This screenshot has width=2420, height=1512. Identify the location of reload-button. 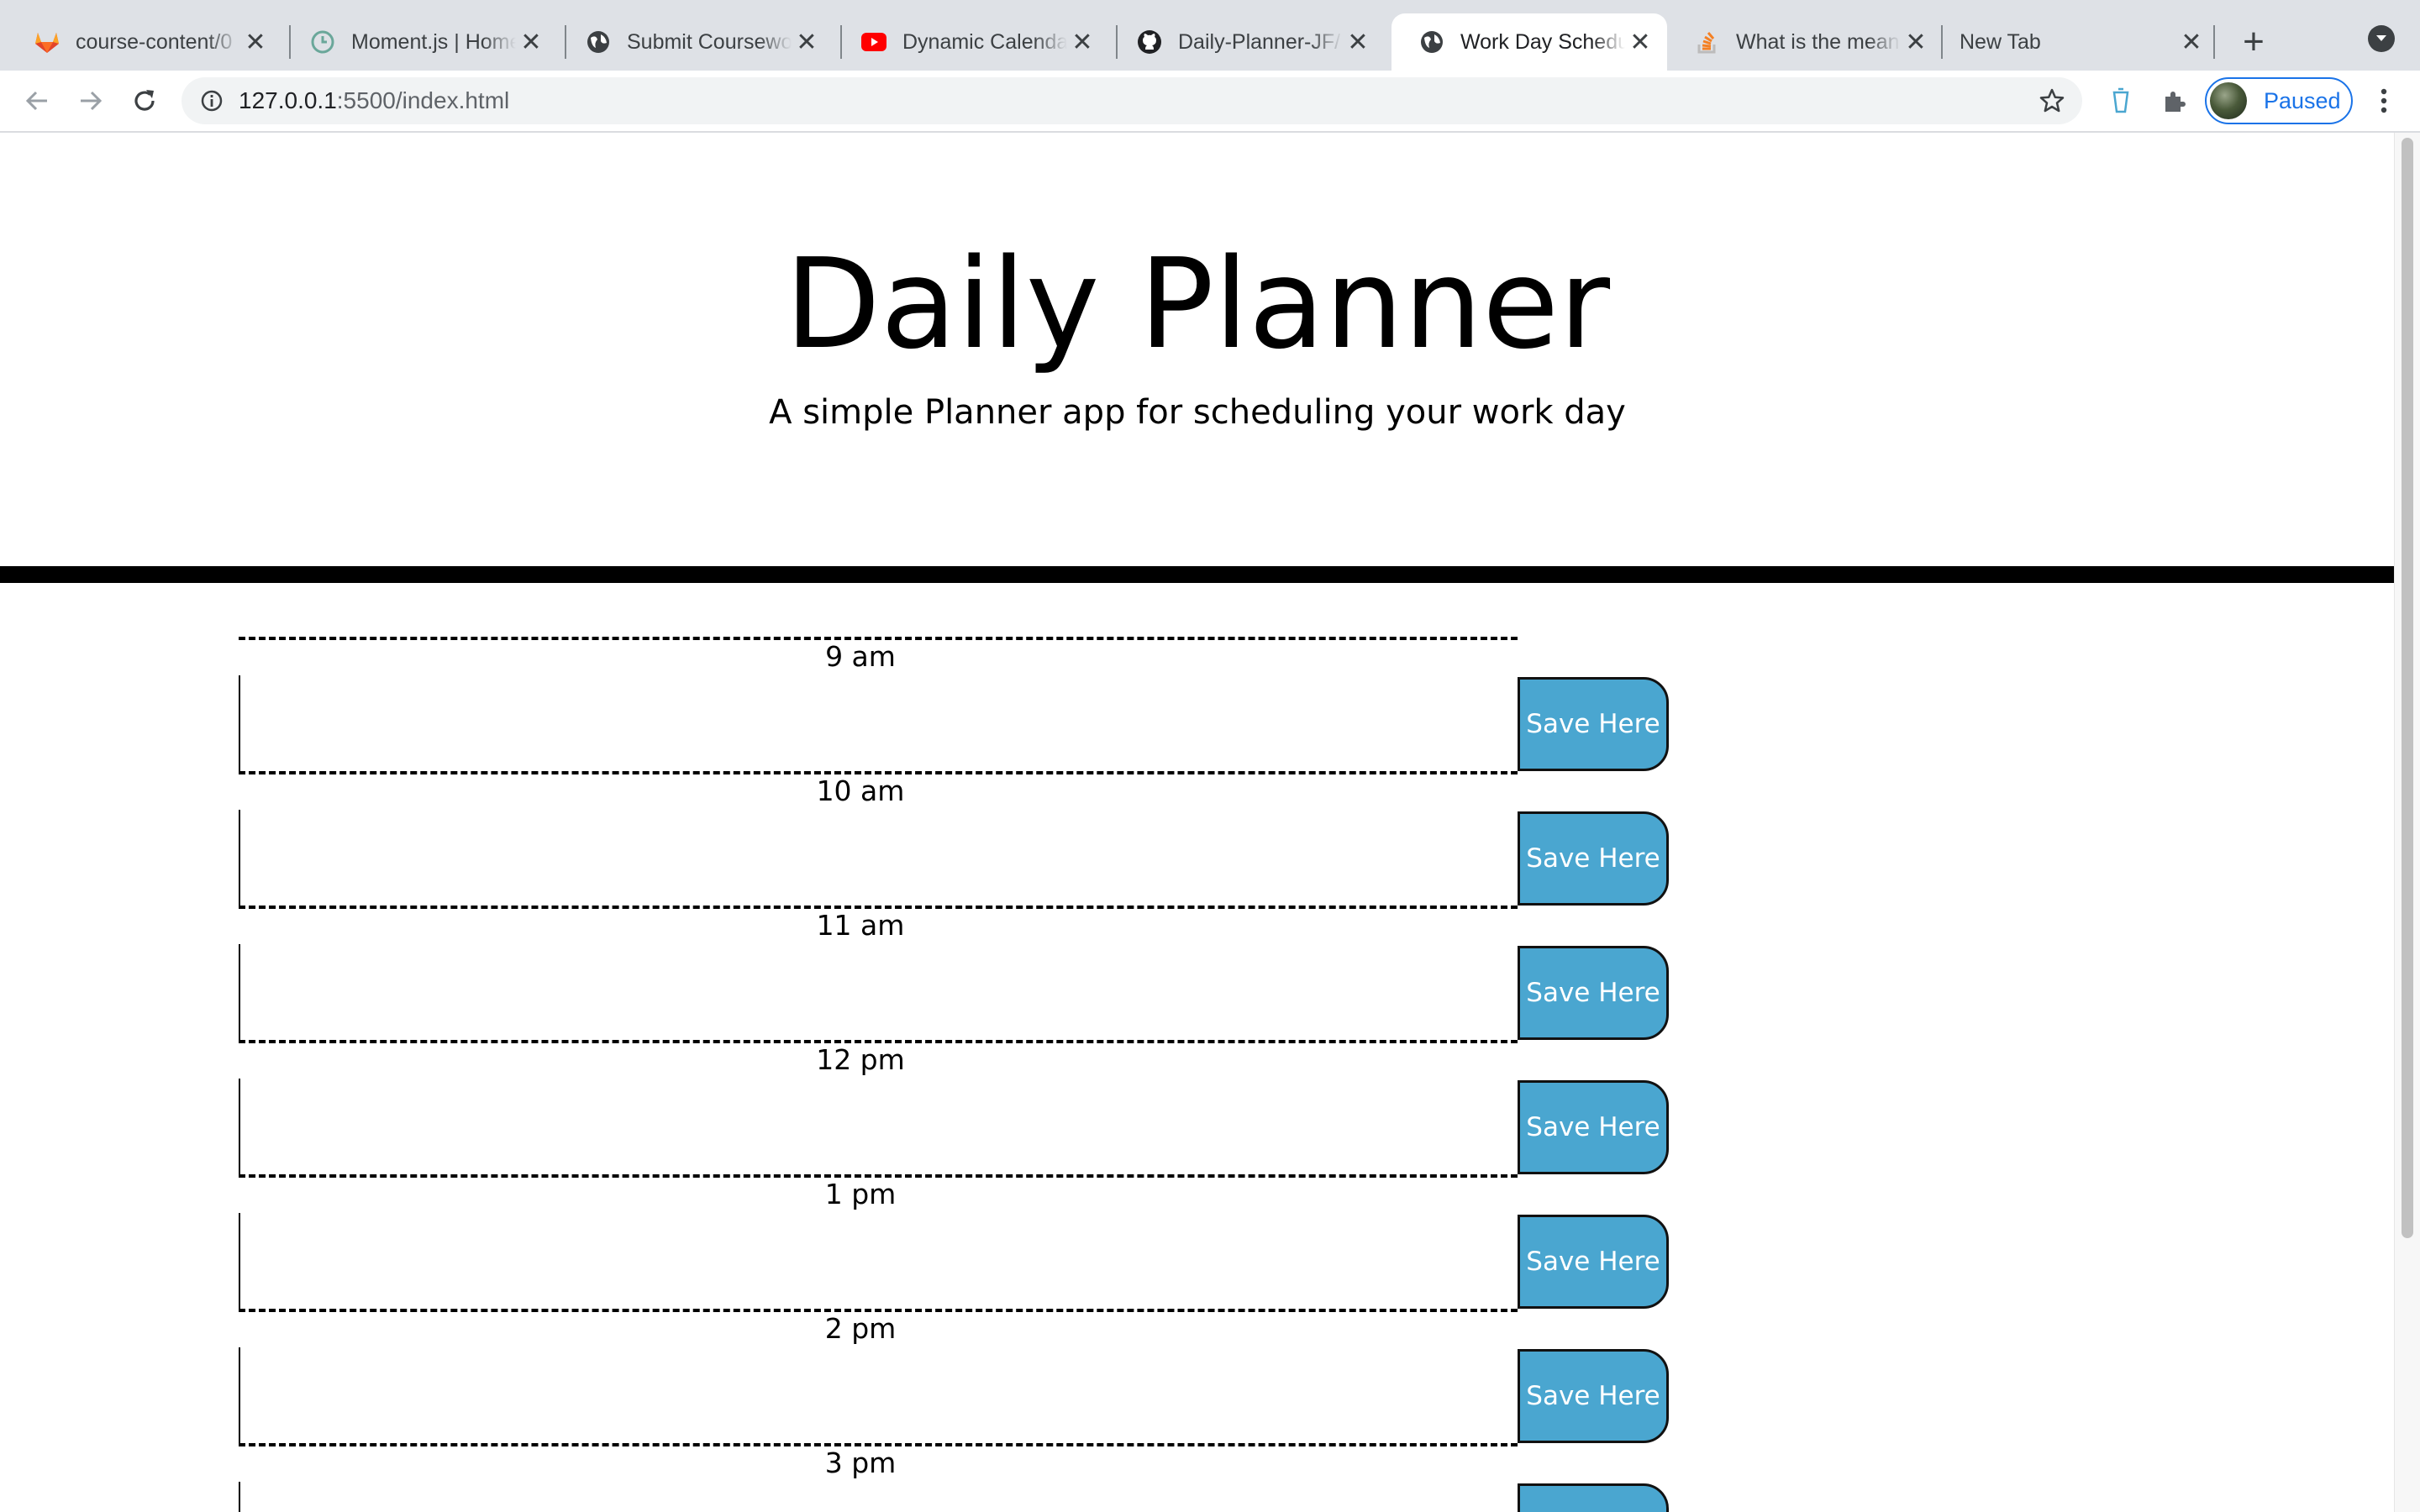
(144, 101).